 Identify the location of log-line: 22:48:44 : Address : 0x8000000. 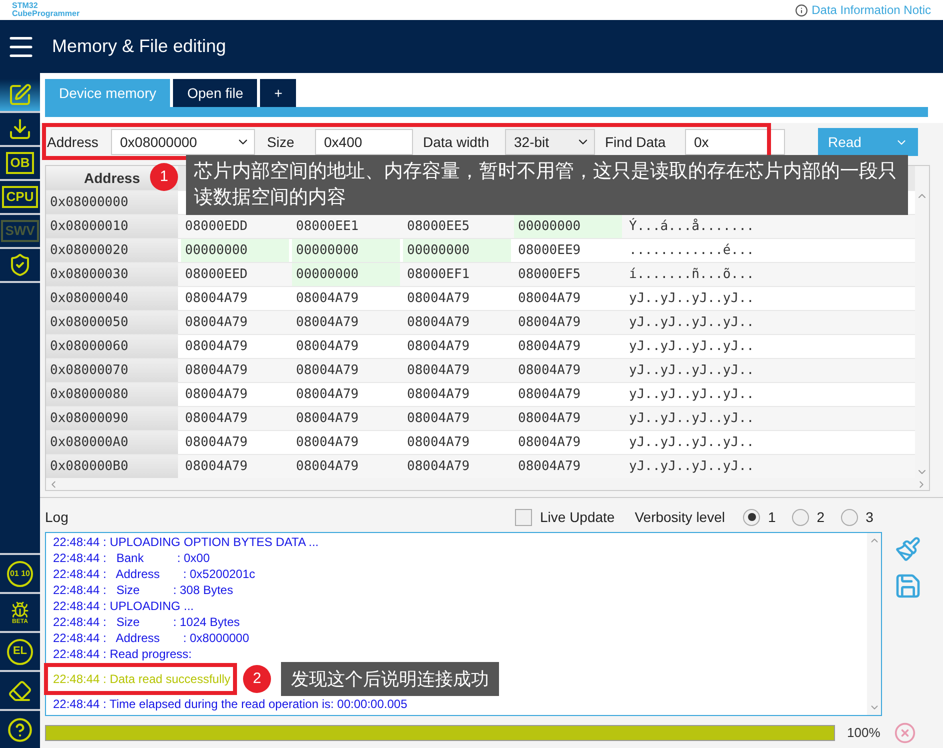
(151, 638).